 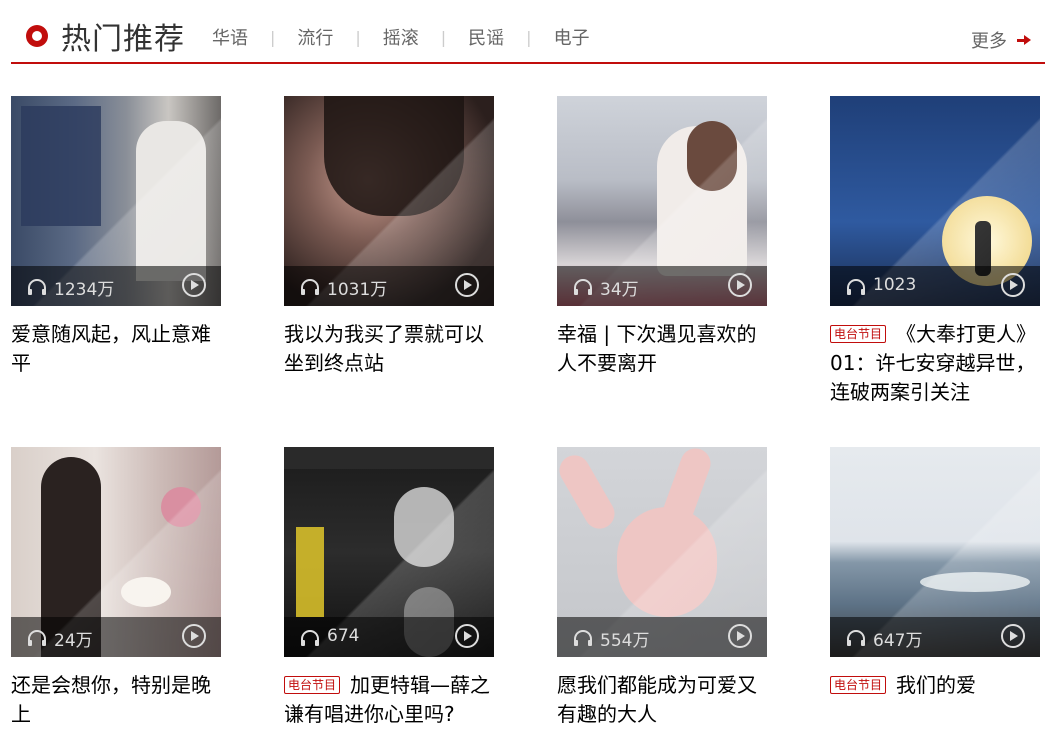 What do you see at coordinates (111, 699) in the screenshot?
I see `playlist-title-text: 还是会想你，特别是晚上` at bounding box center [111, 699].